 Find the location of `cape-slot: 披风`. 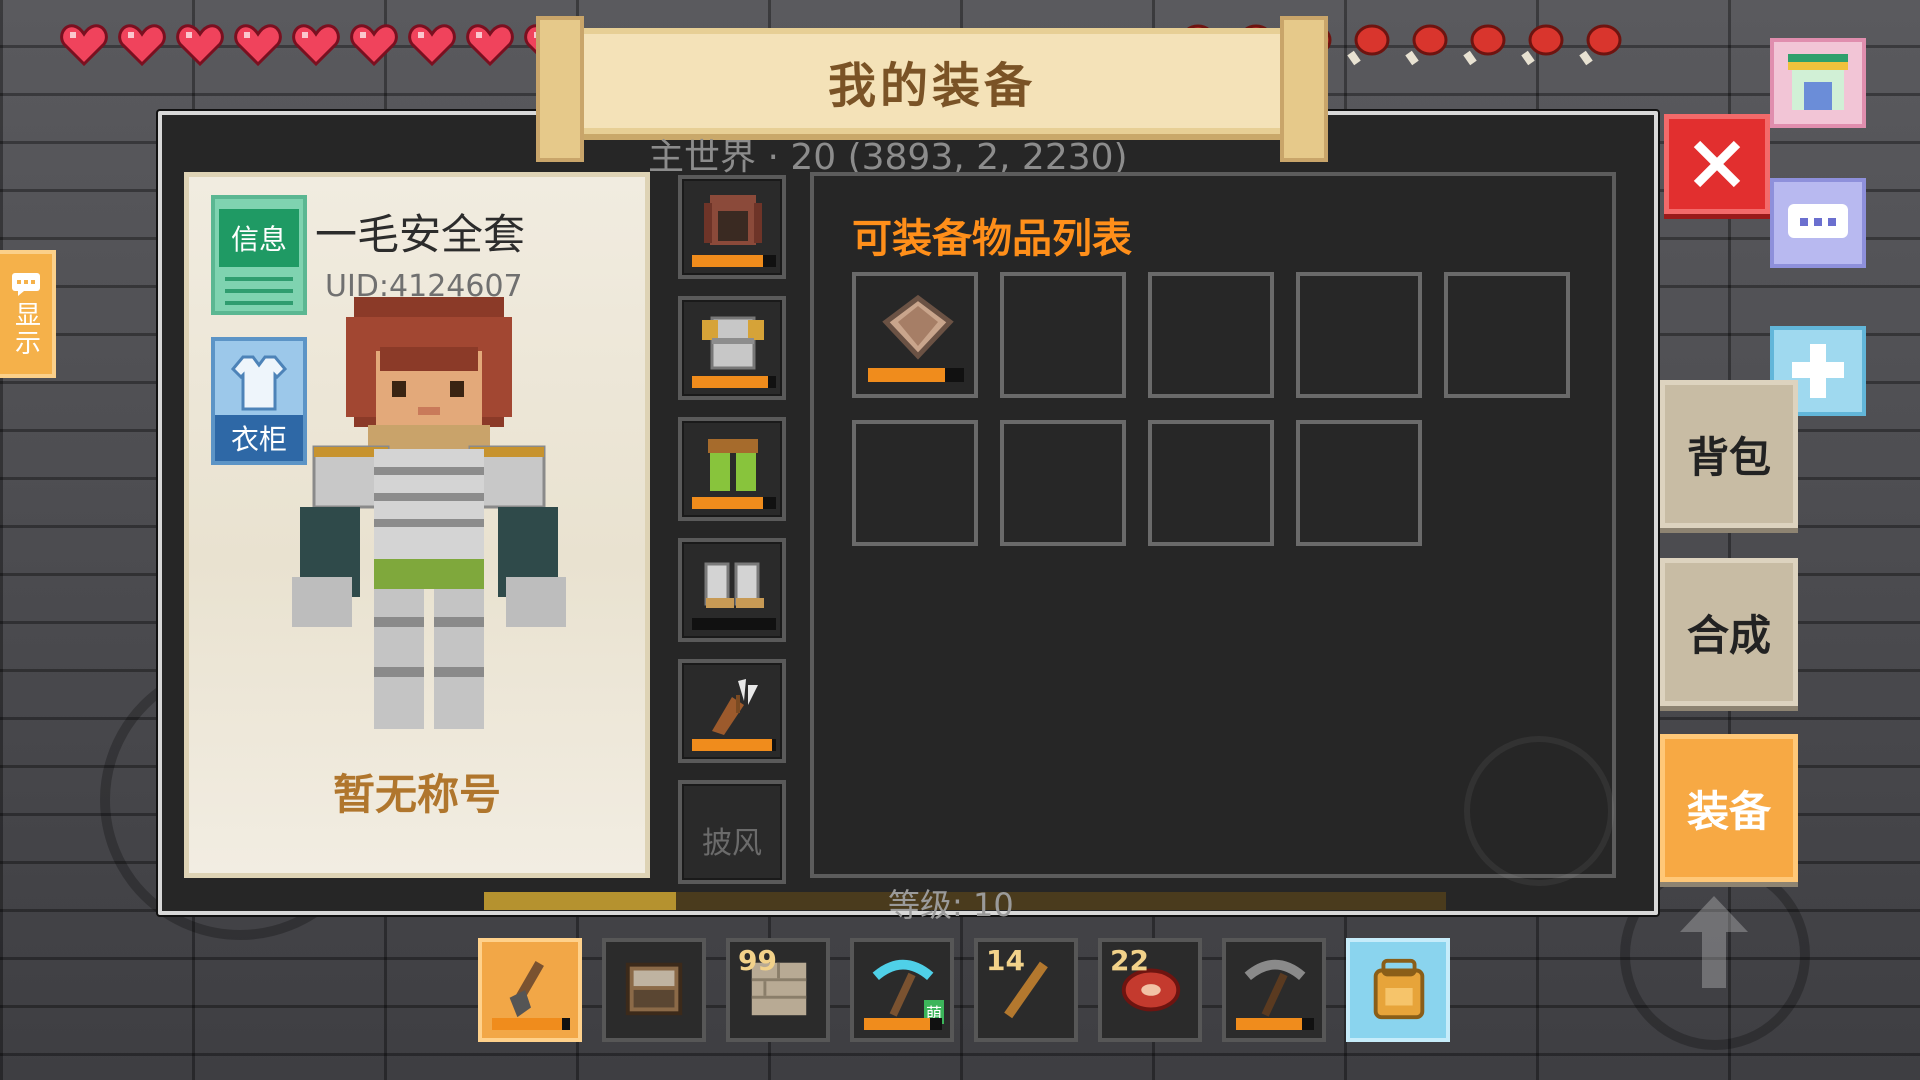

cape-slot: 披风 is located at coordinates (732, 832).